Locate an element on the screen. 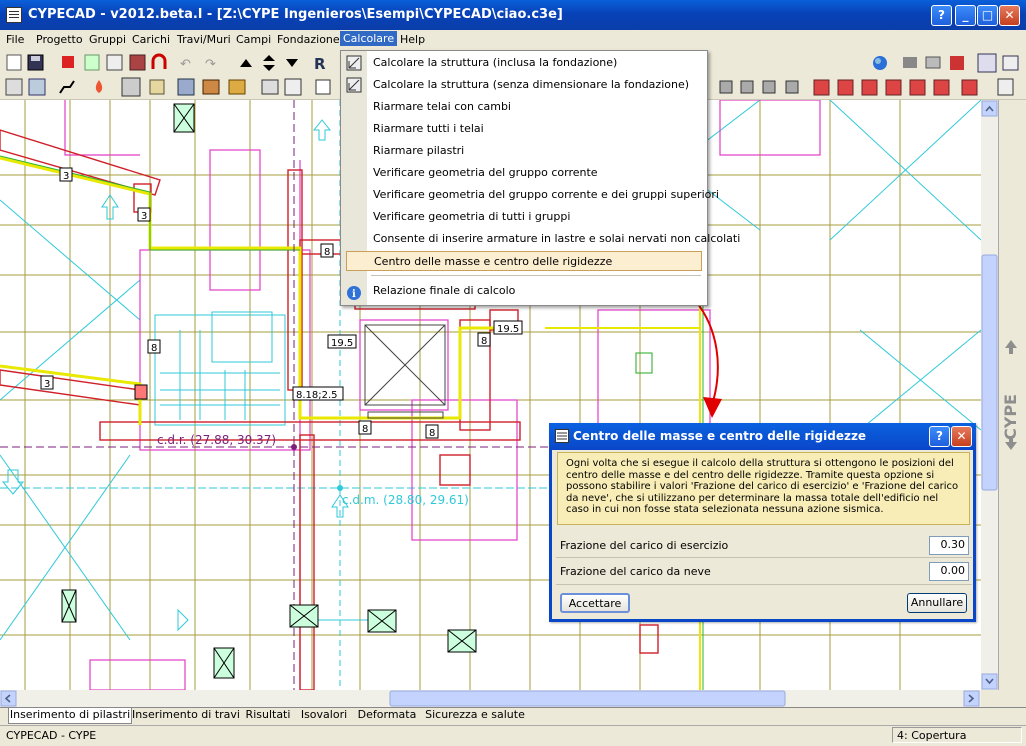 Image resolution: width=1026 pixels, height=746 pixels. menu-file: File is located at coordinates (15, 39).